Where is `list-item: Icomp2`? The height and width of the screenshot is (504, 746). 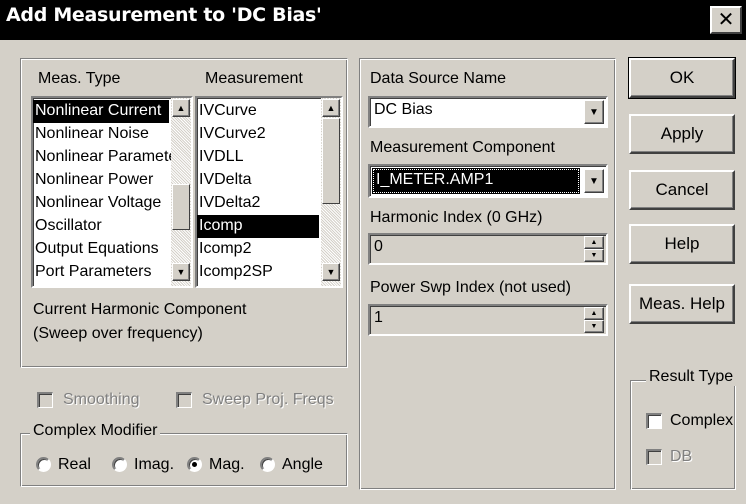
list-item: Icomp2 is located at coordinates (258, 249).